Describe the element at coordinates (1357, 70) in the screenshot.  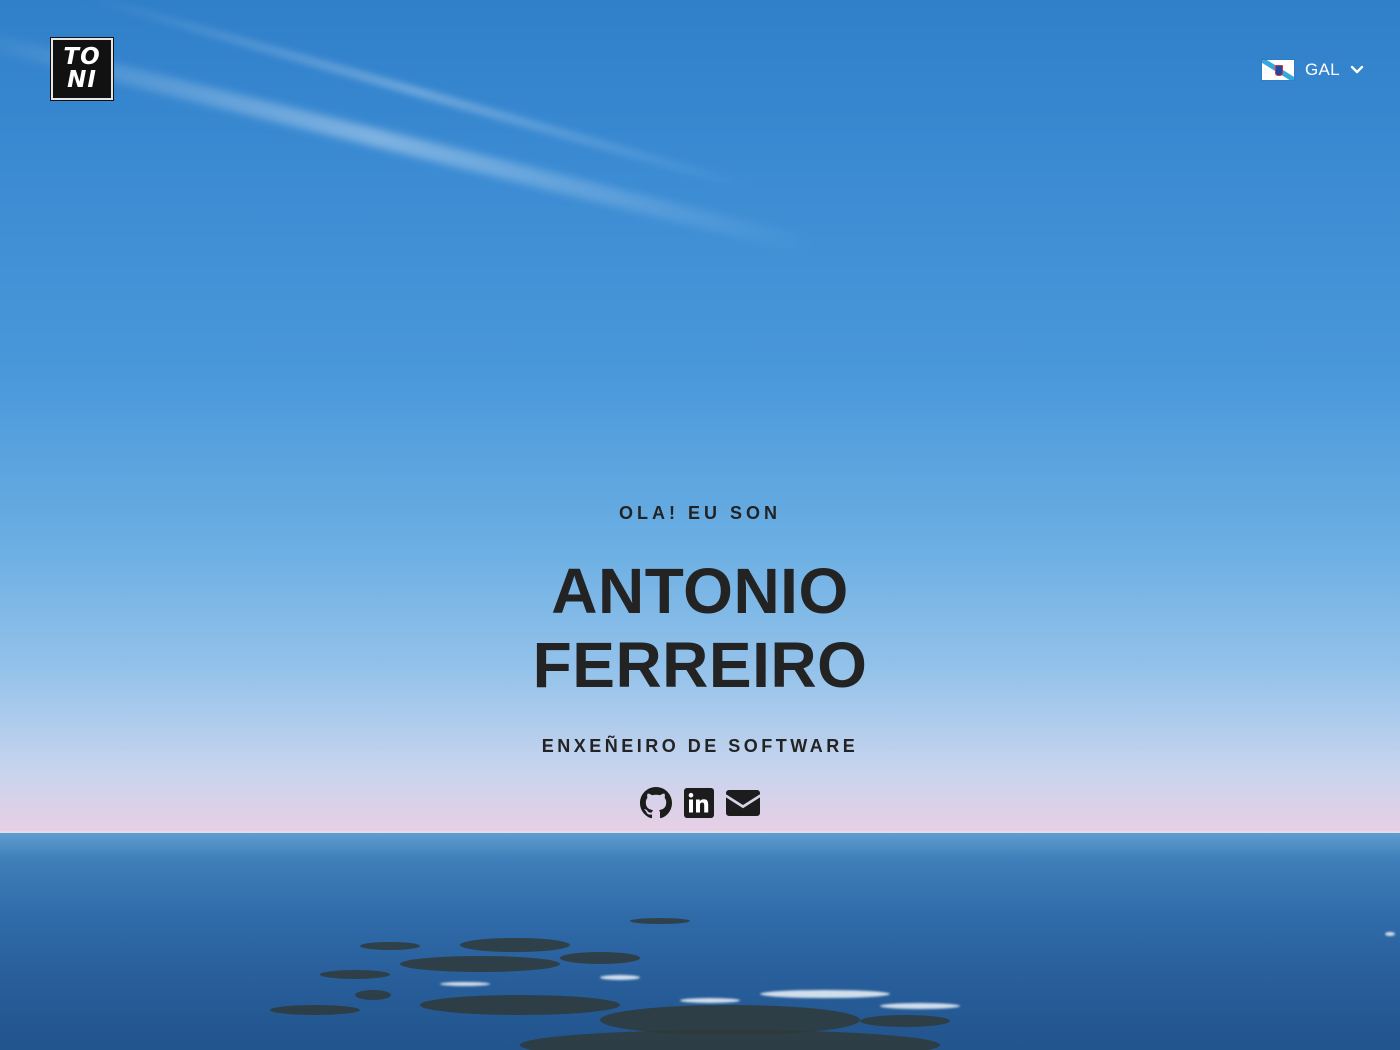
I see `chevron-down-icon` at that location.